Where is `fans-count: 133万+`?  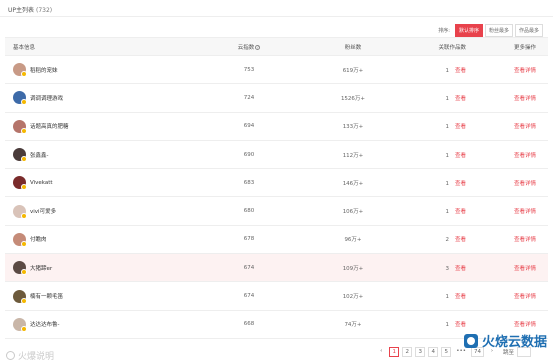 fans-count: 133万+ is located at coordinates (353, 127).